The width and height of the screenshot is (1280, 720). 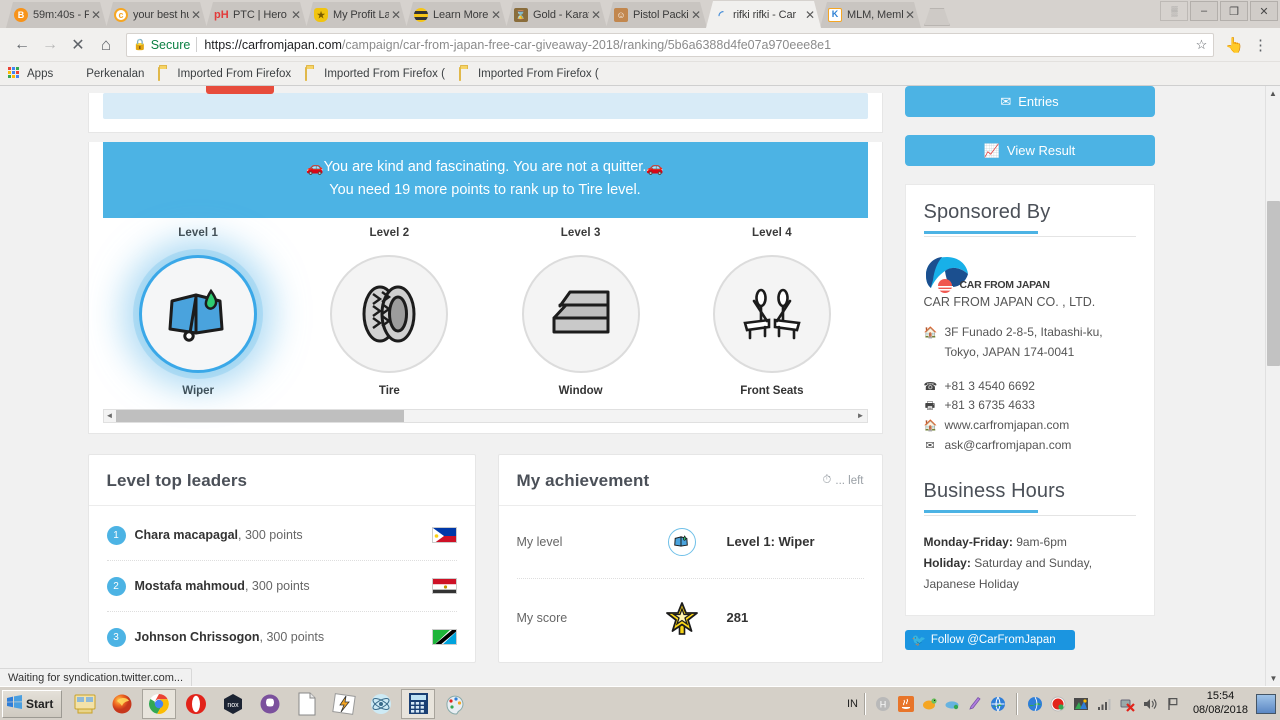 What do you see at coordinates (1035, 703) in the screenshot?
I see `globe2-icon` at bounding box center [1035, 703].